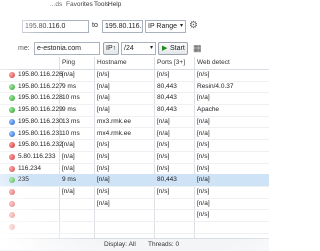 The image size is (320, 251). I want to click on menu-bar: ...ds Favorites Tools Help, so click(134, 5).